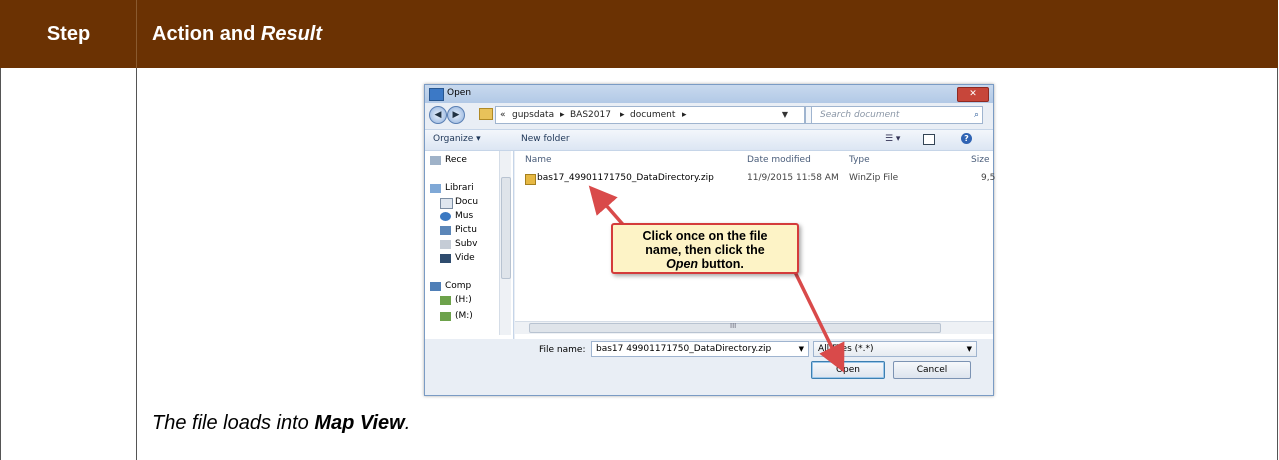  Describe the element at coordinates (819, 322) in the screenshot. I see `arrow-to-open-button` at that location.